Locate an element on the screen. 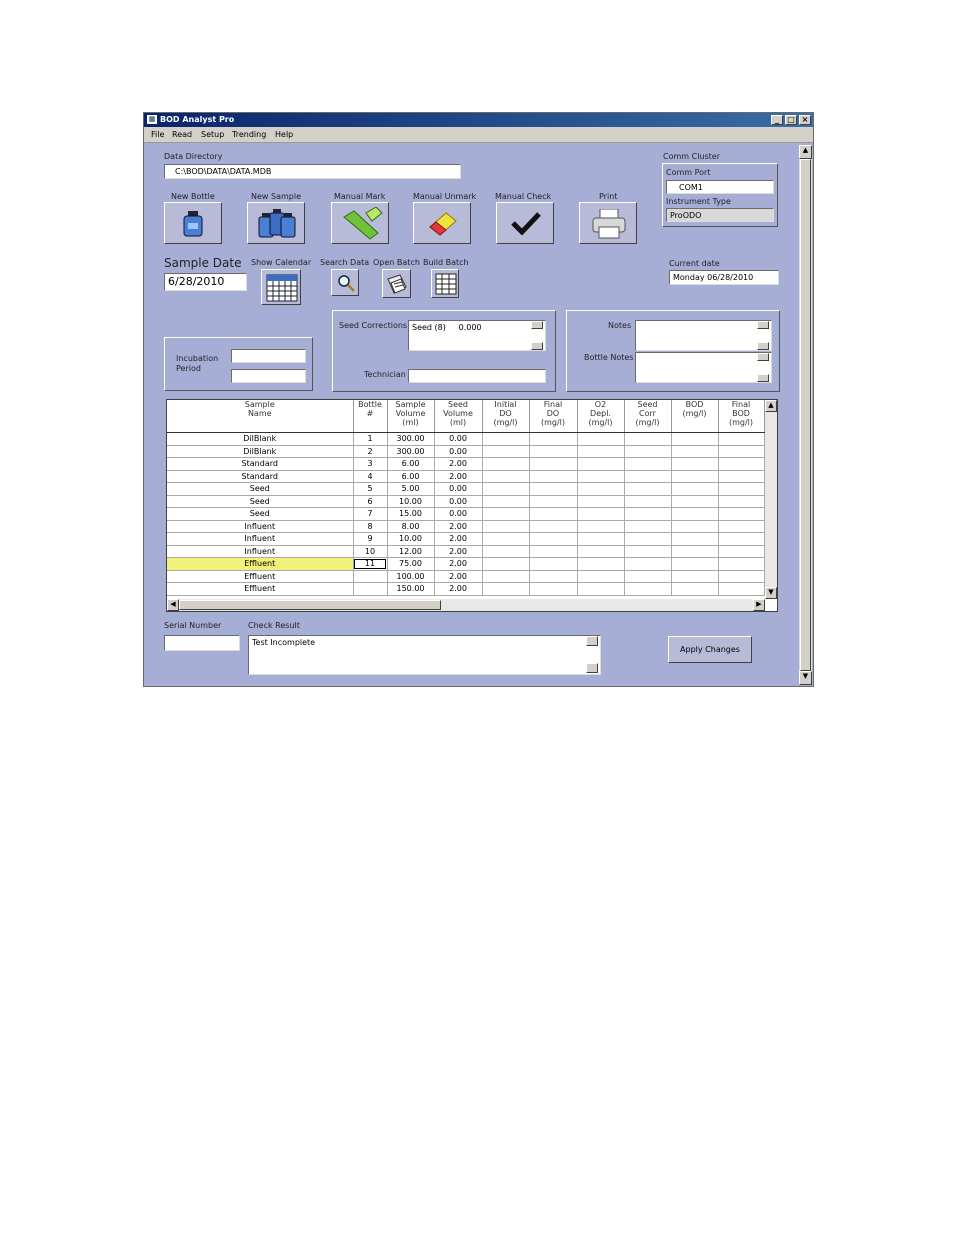  column-header: Final BOD (mg/l) is located at coordinates (741, 416).